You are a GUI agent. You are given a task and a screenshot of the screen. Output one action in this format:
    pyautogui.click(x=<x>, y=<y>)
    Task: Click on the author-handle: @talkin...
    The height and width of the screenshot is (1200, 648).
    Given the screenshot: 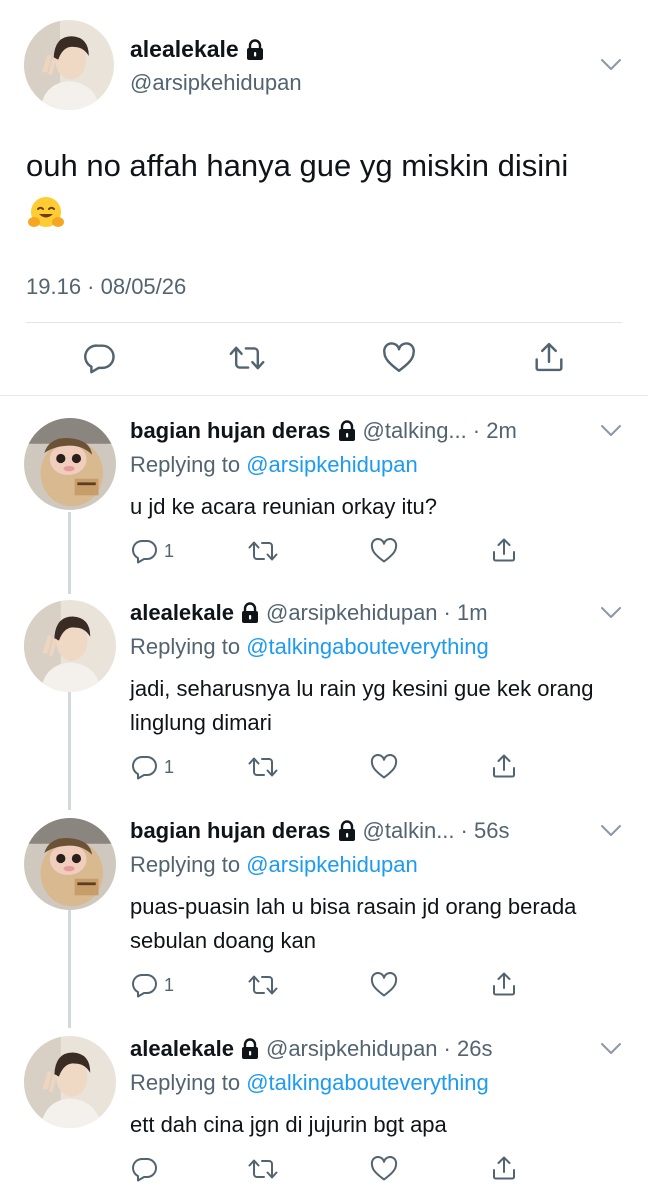 What is the action you would take?
    pyautogui.click(x=409, y=831)
    